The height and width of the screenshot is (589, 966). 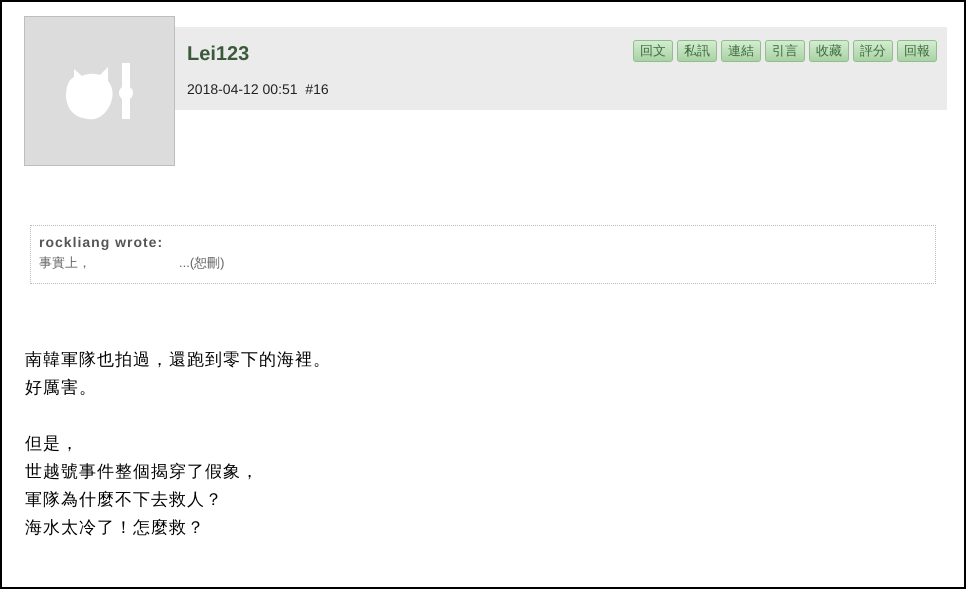 I want to click on quote-text: ...(恕刪), so click(x=201, y=263).